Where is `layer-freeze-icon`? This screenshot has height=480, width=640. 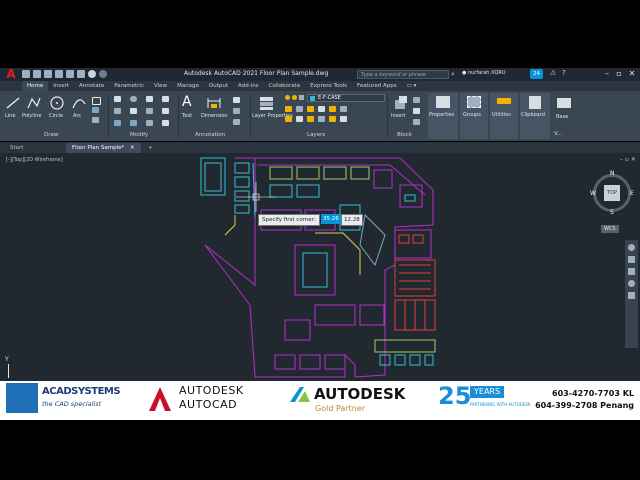 layer-freeze-icon is located at coordinates (294, 97).